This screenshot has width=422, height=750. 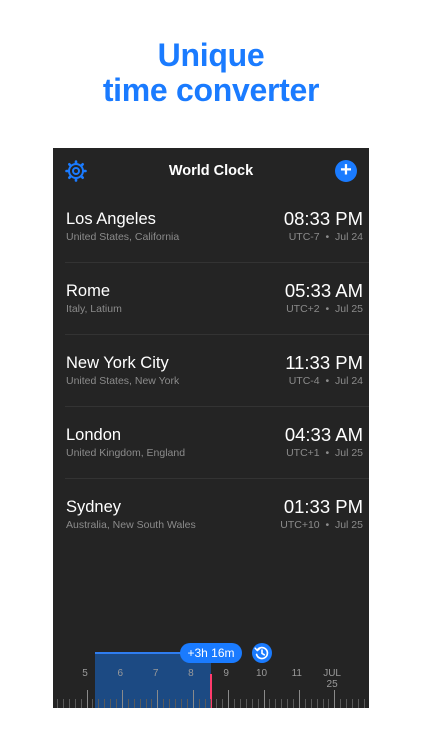 What do you see at coordinates (85, 673) in the screenshot?
I see `hour-label: 5` at bounding box center [85, 673].